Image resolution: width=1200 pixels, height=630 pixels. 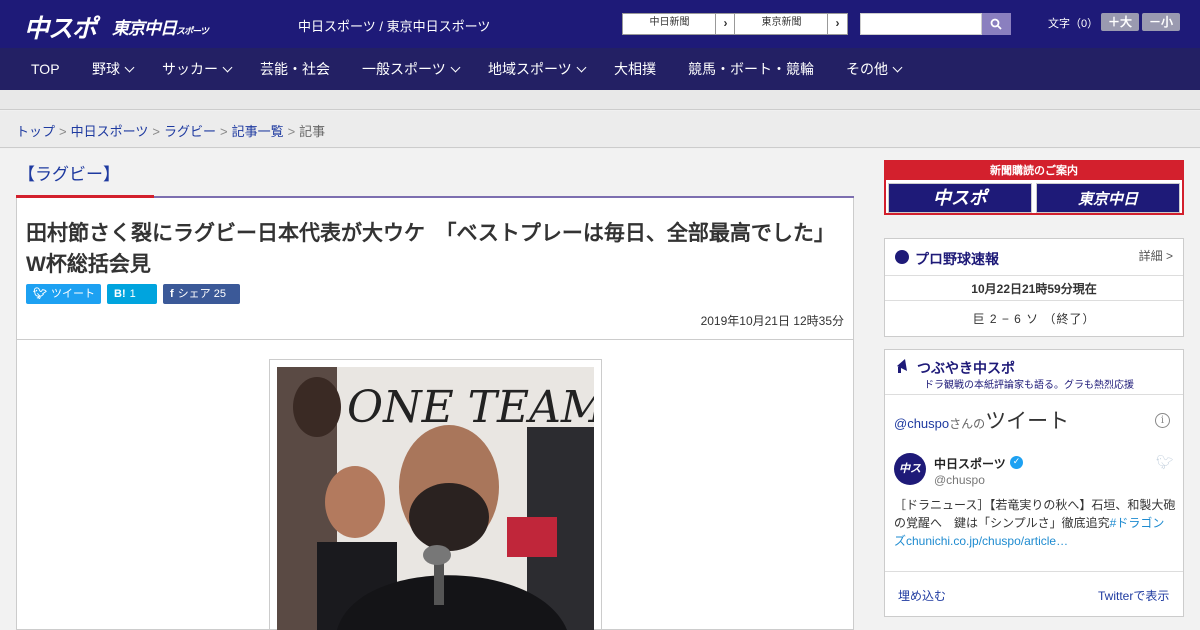 I want to click on tokyo-shimbun-label: 東京新聞, so click(x=781, y=22).